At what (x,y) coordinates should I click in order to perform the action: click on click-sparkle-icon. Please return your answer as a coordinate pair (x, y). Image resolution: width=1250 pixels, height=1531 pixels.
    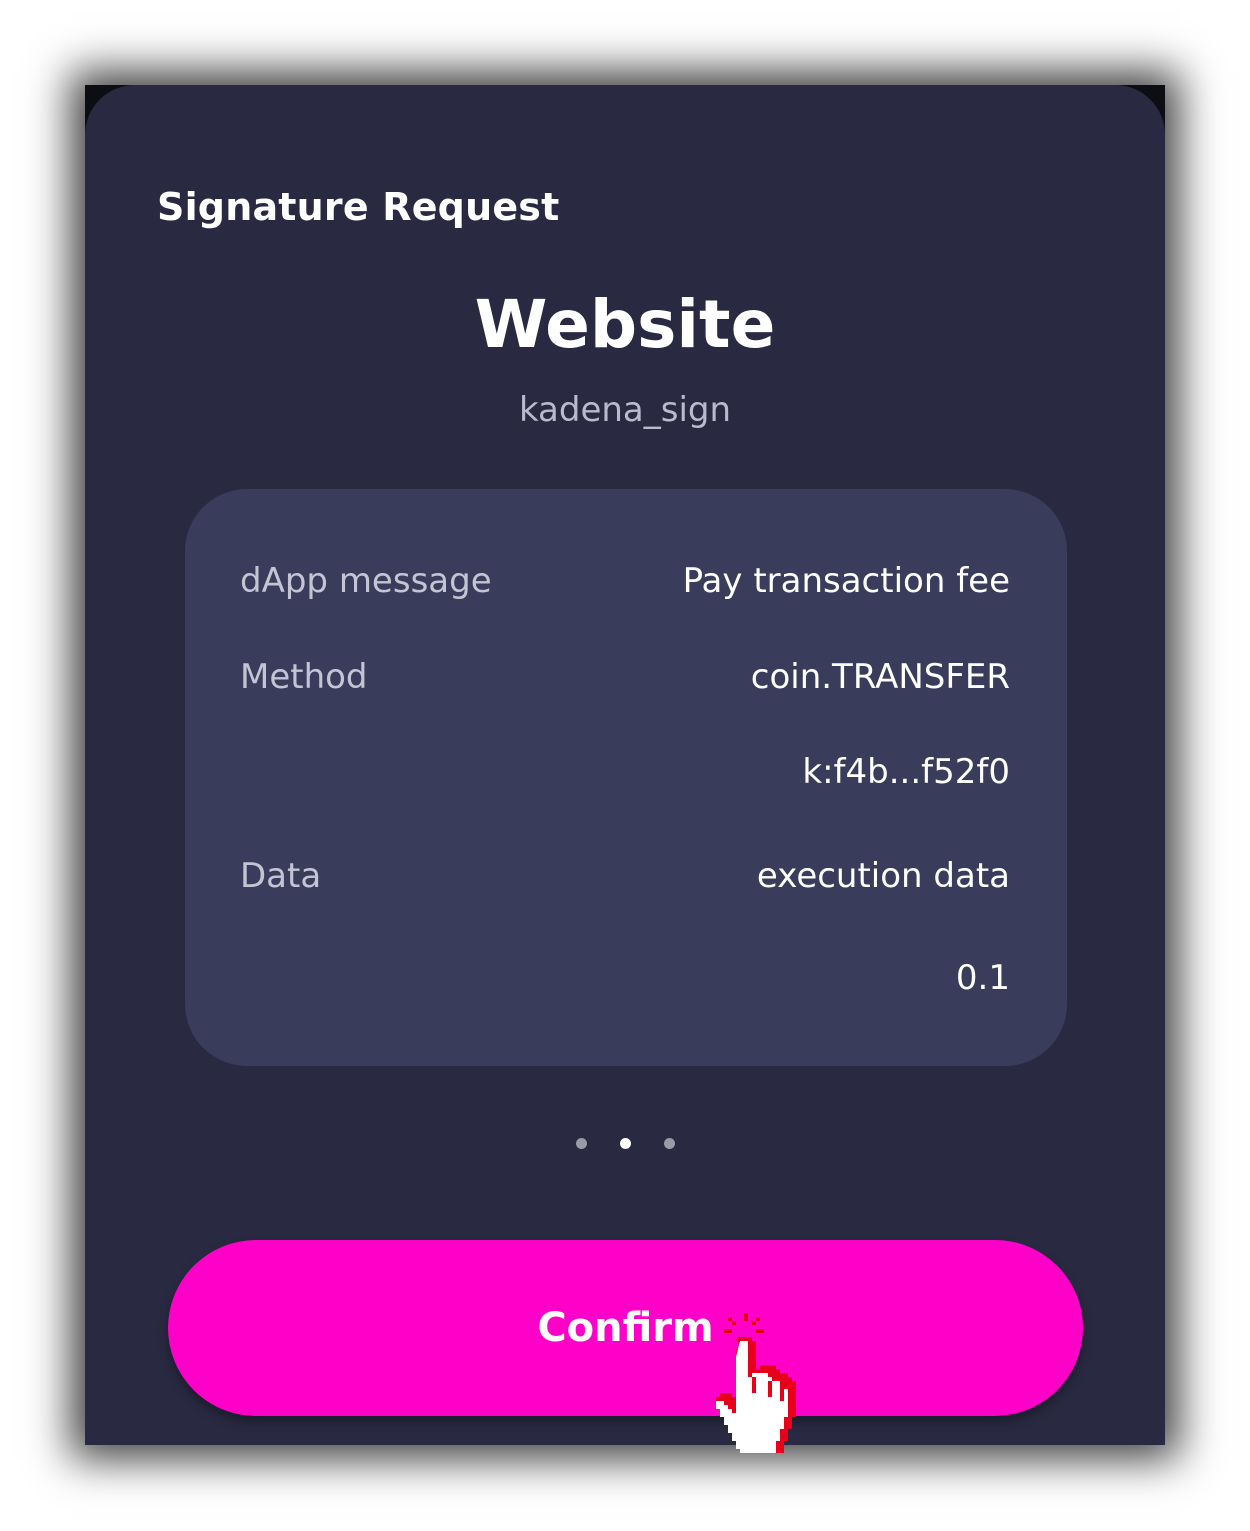
    Looking at the image, I should click on (744, 1323).